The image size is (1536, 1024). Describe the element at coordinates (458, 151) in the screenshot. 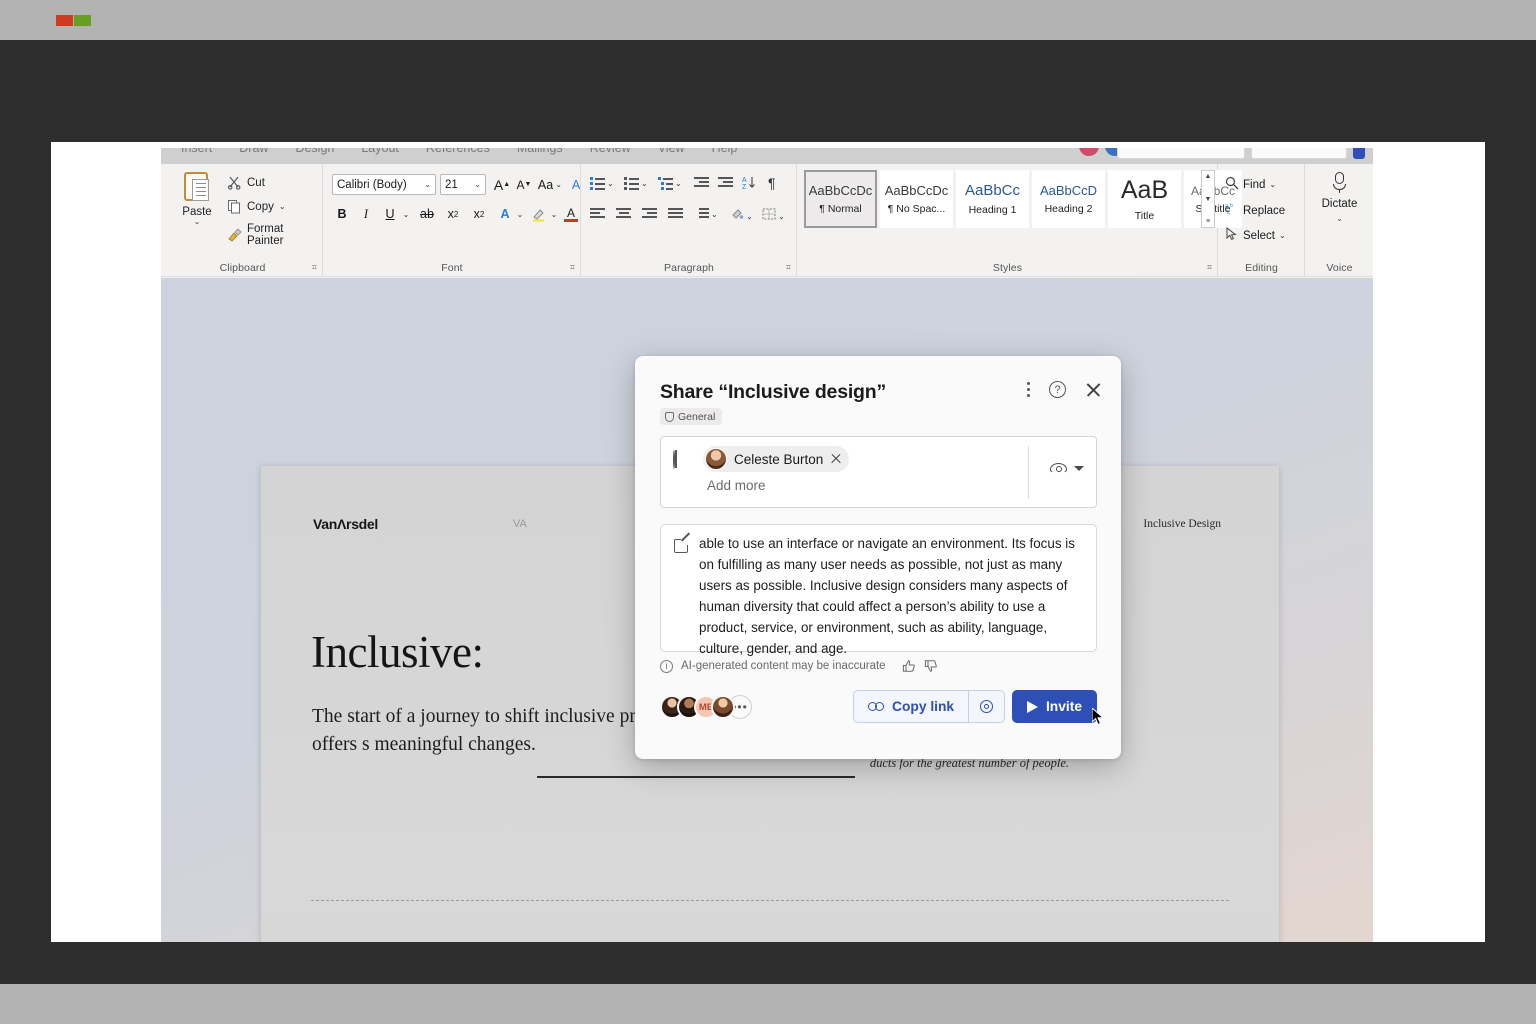

I see `tab-references: References` at that location.